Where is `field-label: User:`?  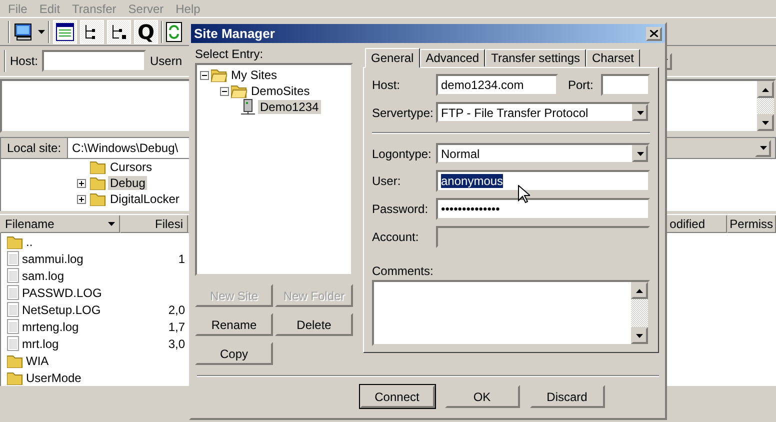
field-label: User: is located at coordinates (387, 181).